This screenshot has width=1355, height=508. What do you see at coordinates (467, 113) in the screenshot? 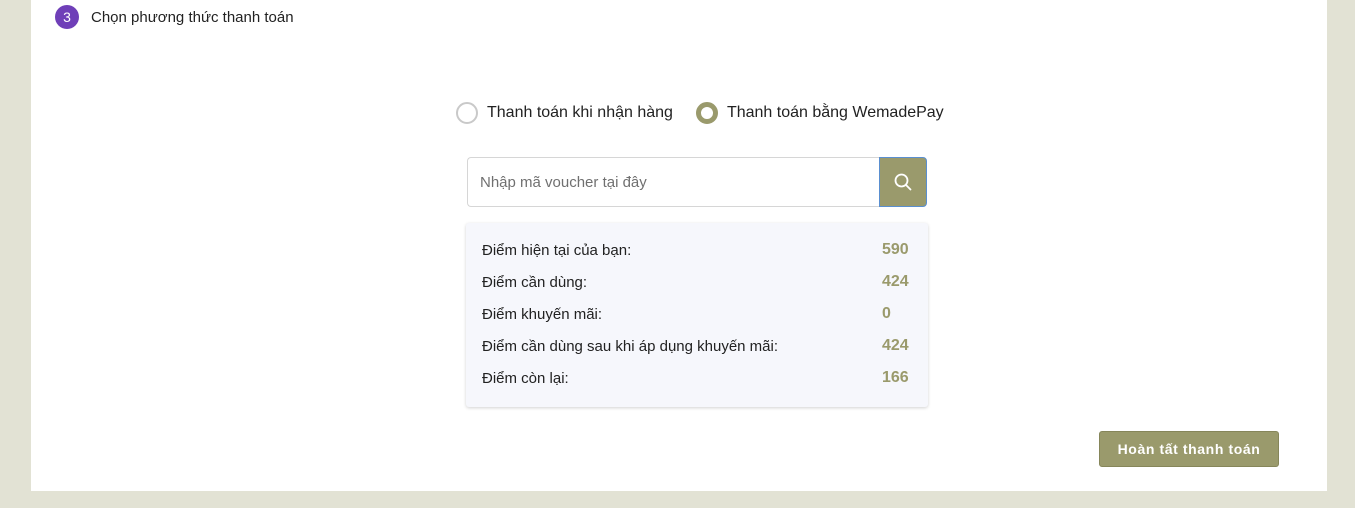
I see `radio-cod` at bounding box center [467, 113].